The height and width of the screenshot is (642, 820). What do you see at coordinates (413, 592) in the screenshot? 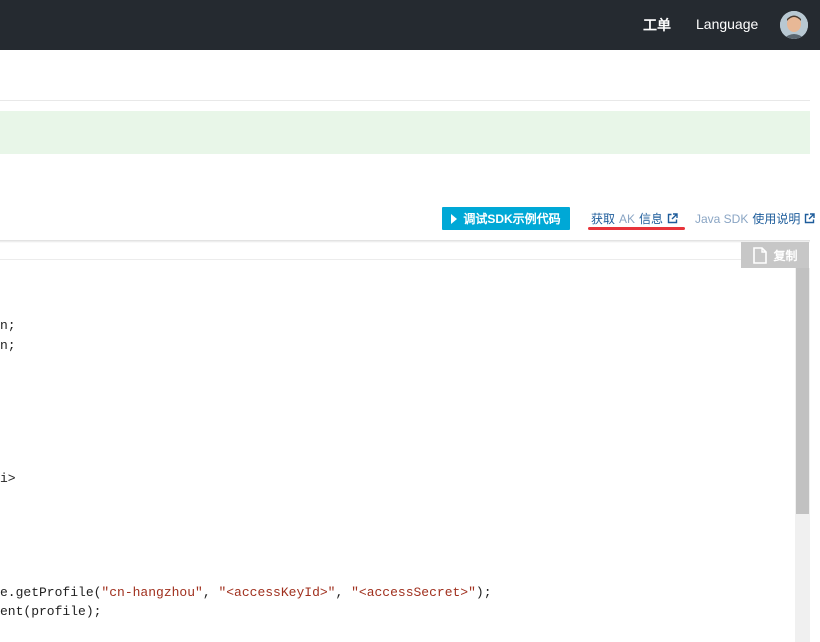
I see `code-string: "<accessSecret>"` at bounding box center [413, 592].